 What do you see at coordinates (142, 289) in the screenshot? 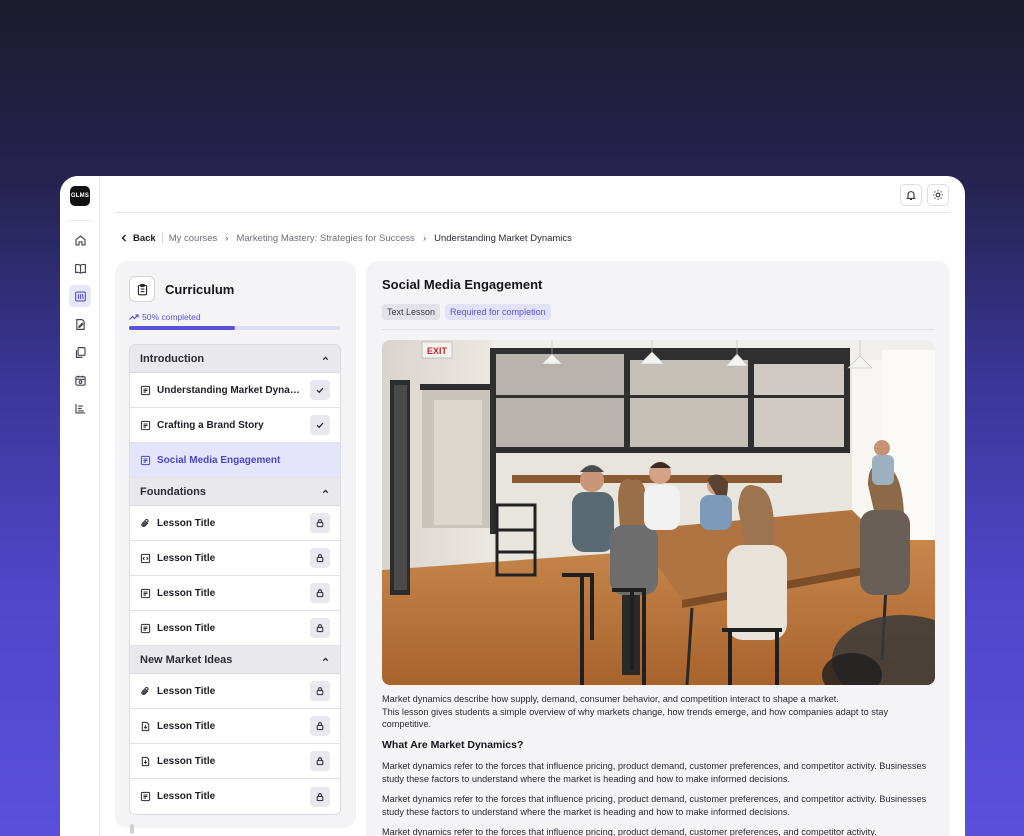
I see `clipboard-icon` at bounding box center [142, 289].